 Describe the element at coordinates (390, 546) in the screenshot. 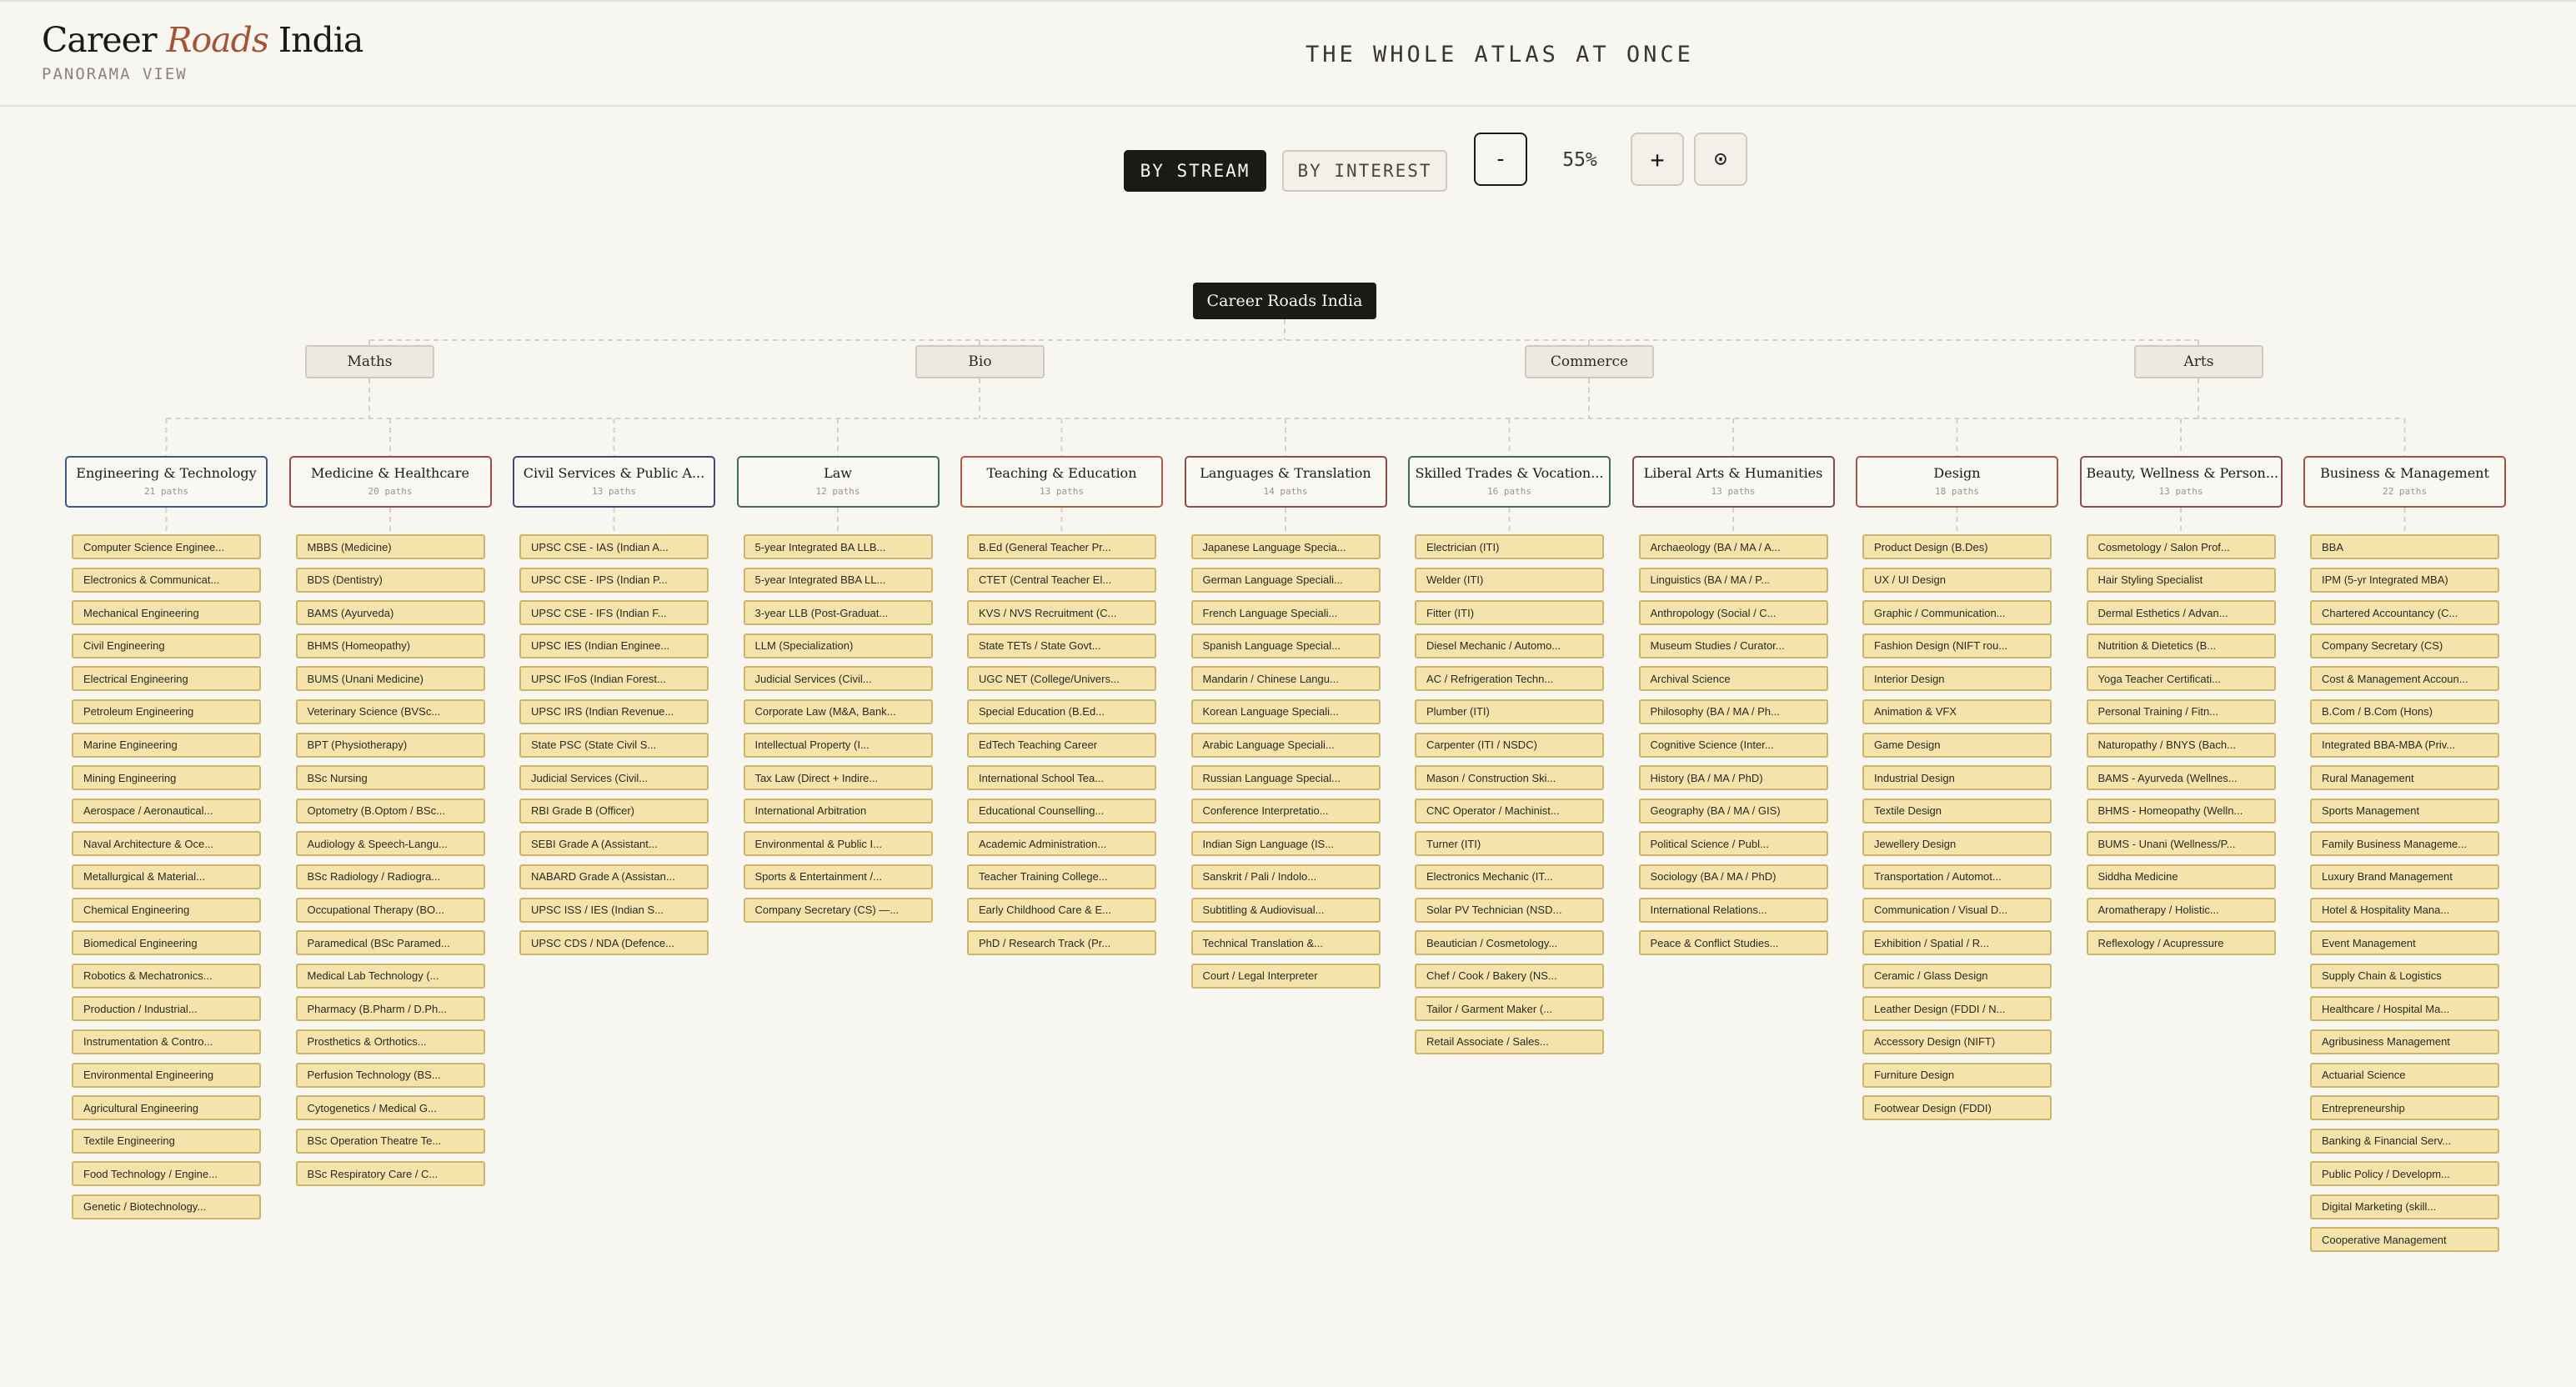

I see `career-item: MBBS (Medicine)` at that location.